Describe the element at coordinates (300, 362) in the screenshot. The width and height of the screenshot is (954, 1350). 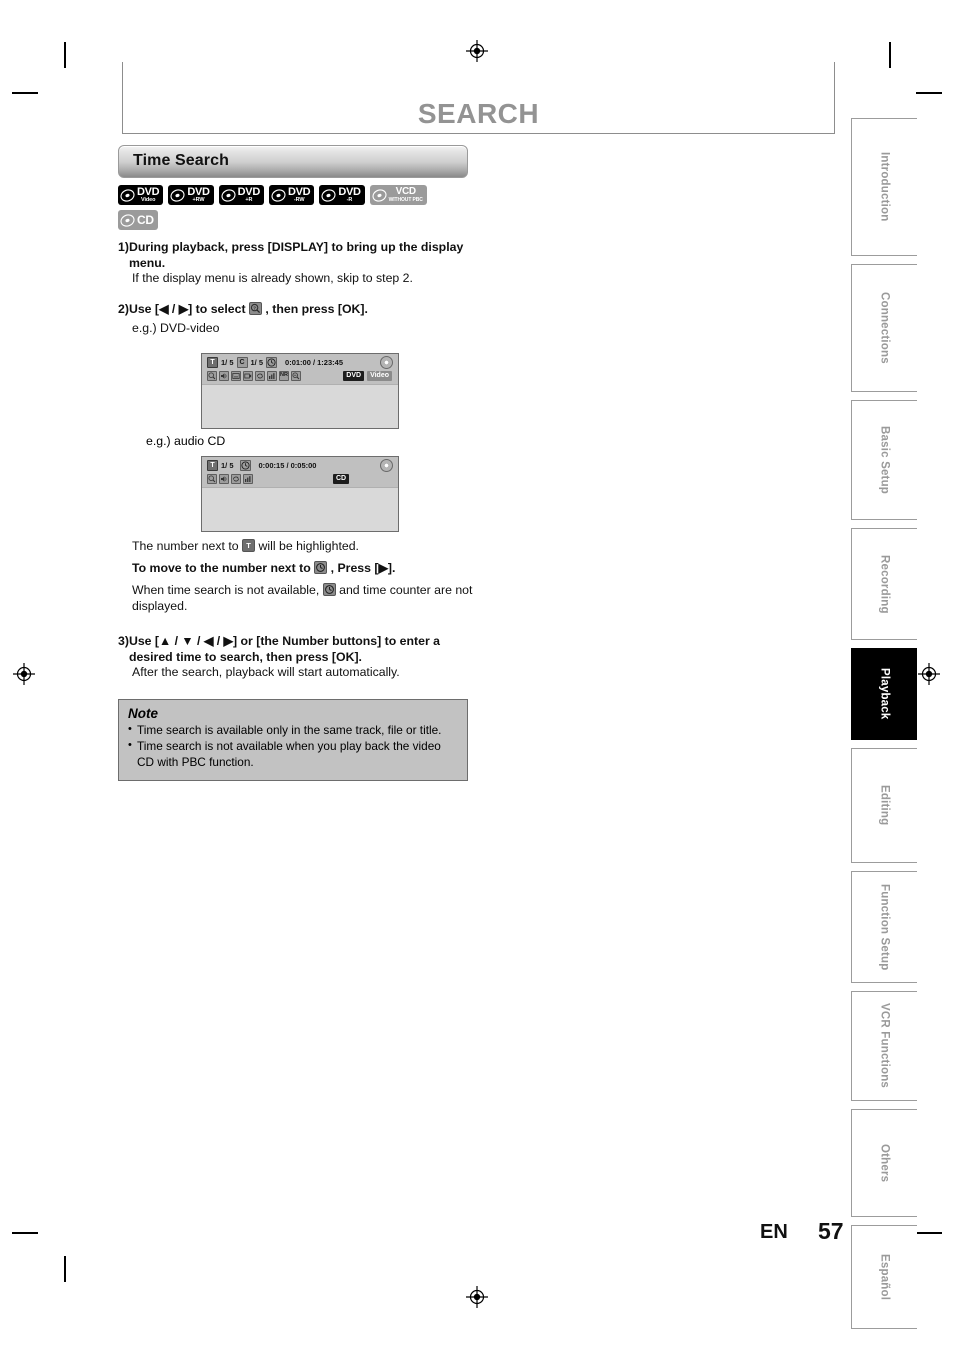
I see `osd-status-line: T 1/ 5 C 1/ 5 0:01:00 / 1:23:45` at that location.